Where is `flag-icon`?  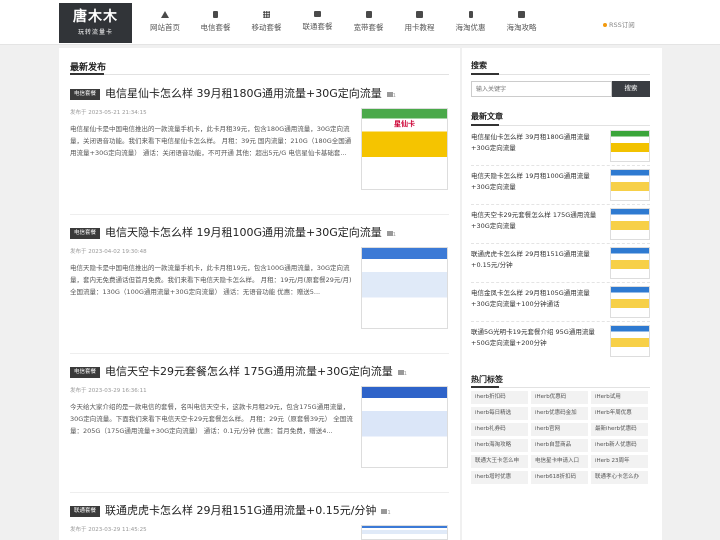 flag-icon is located at coordinates (419, 14).